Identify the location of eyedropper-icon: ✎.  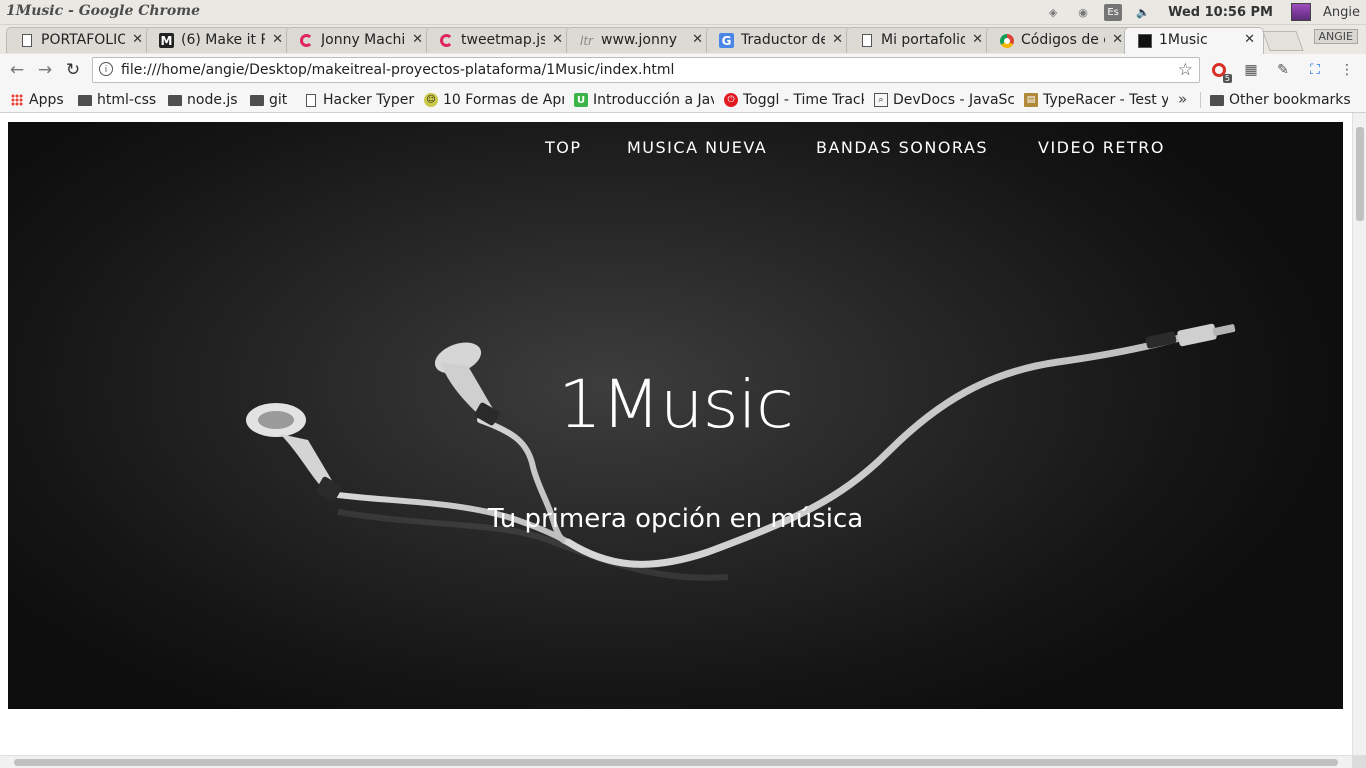
(1283, 70).